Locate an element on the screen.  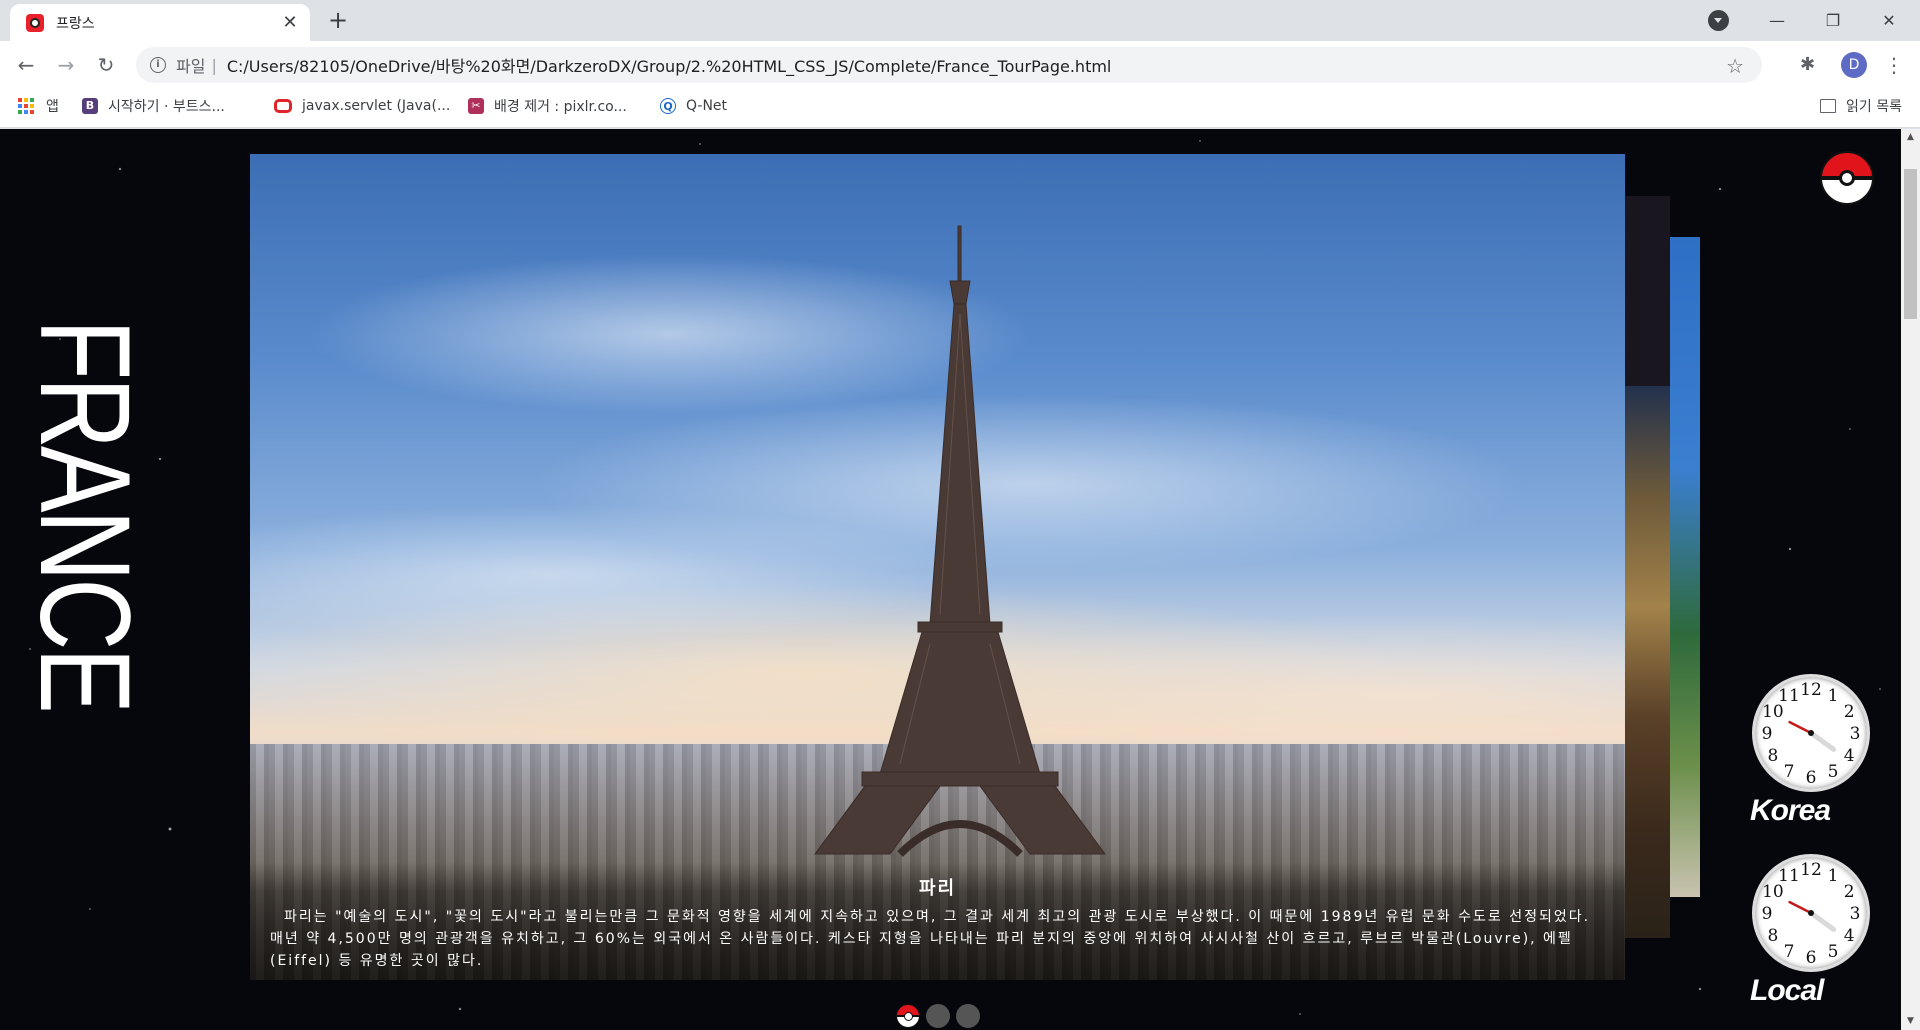
tab-search-icon is located at coordinates (1718, 20).